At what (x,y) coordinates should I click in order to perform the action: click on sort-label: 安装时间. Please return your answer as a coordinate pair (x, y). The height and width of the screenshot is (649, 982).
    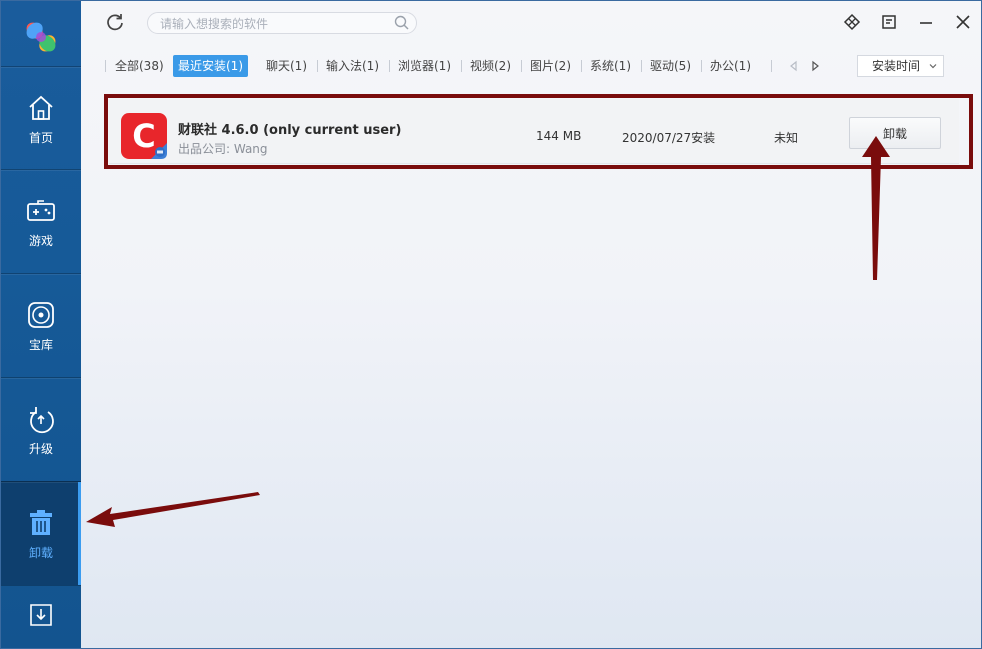
    Looking at the image, I should click on (896, 66).